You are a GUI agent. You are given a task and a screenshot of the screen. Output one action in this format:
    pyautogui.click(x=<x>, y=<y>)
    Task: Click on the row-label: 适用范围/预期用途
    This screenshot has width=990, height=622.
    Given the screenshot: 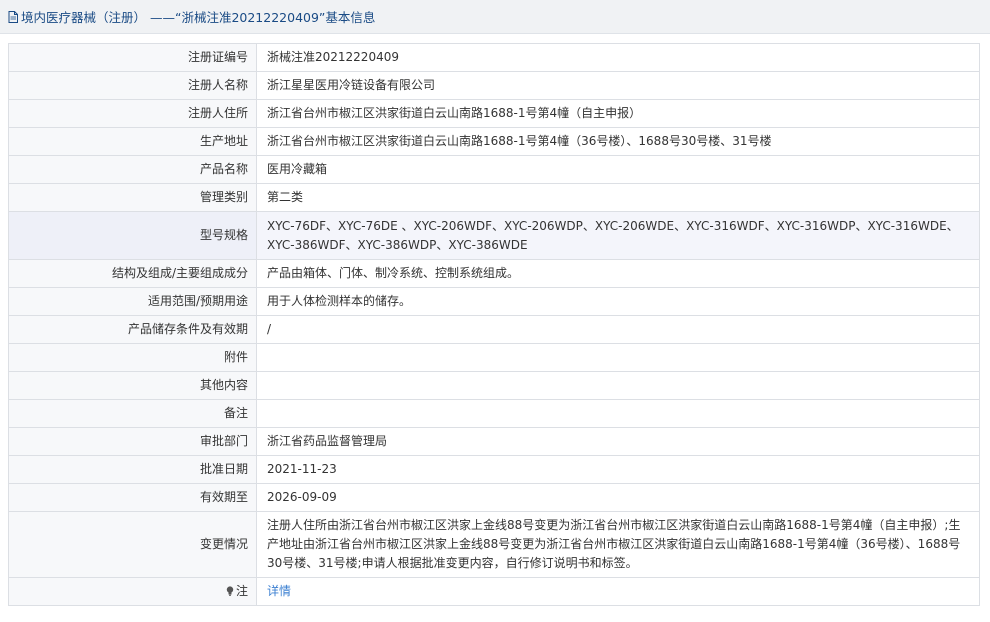 What is the action you would take?
    pyautogui.click(x=132, y=301)
    